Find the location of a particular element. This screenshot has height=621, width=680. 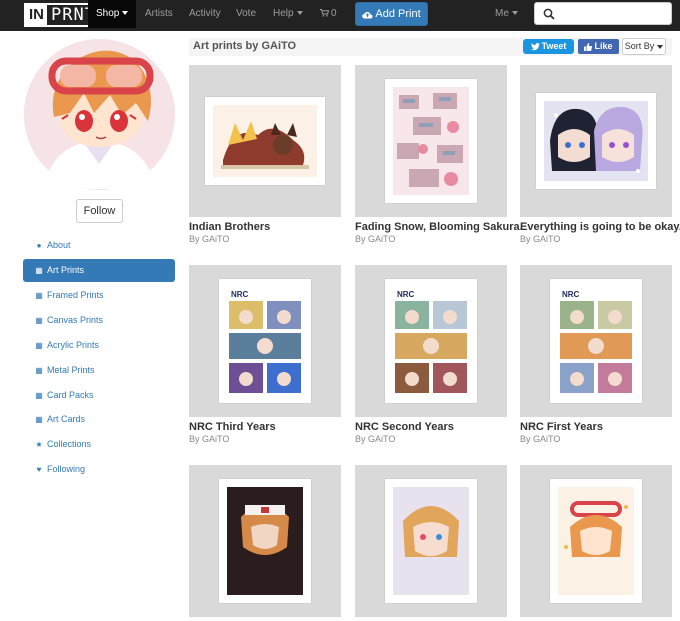

nav-shop: Shop is located at coordinates (112, 14).